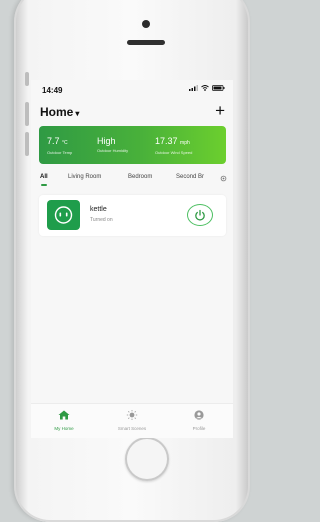 This screenshot has width=320, height=522. What do you see at coordinates (60, 152) in the screenshot?
I see `weather-temp-label: Outdoor Temp` at bounding box center [60, 152].